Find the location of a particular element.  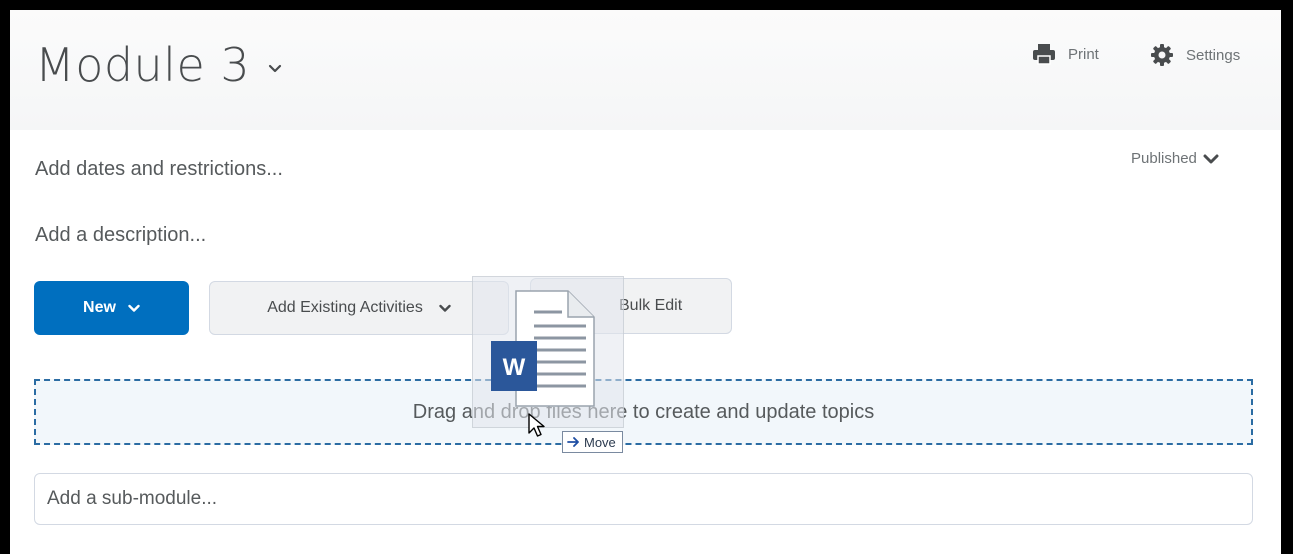

word-badge: W is located at coordinates (514, 367).